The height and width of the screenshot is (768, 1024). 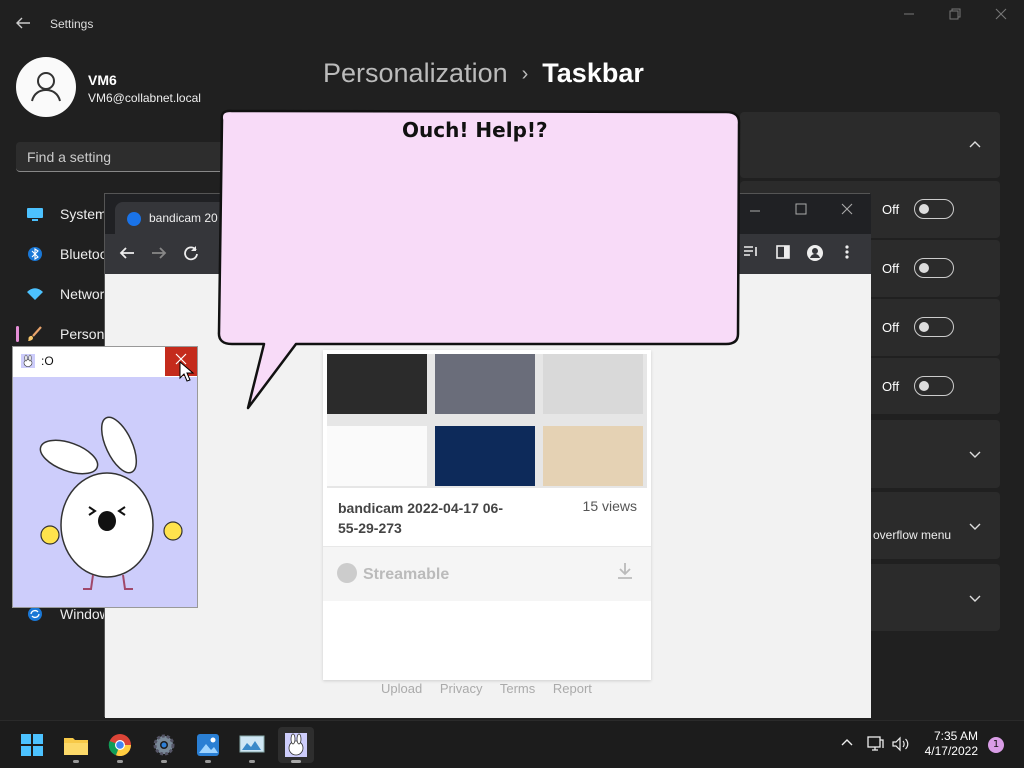 I want to click on taskbar: 7:35 AM 4/17/2022 1, so click(x=512, y=744).